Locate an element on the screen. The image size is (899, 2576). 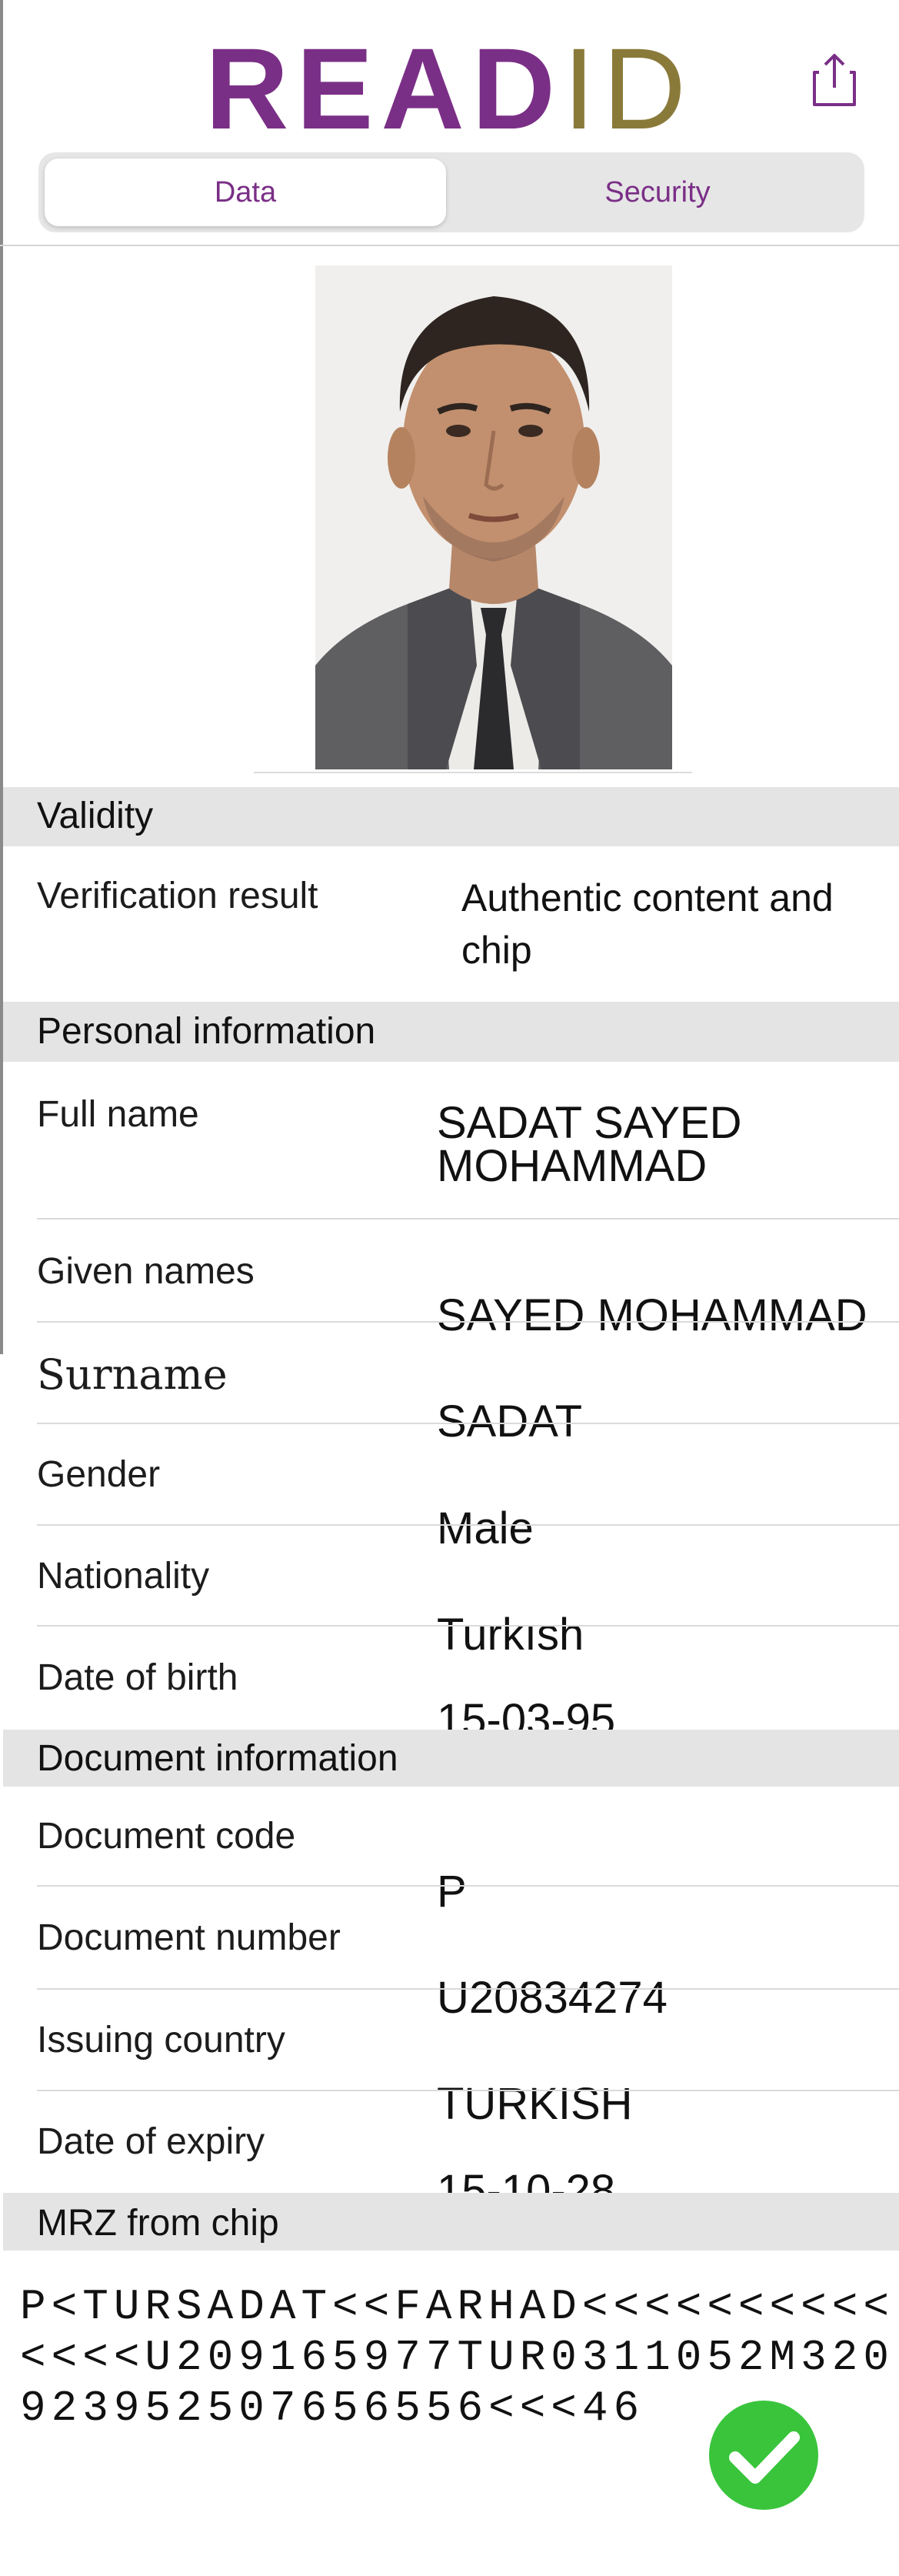
left-edge-border is located at coordinates (1, 677).